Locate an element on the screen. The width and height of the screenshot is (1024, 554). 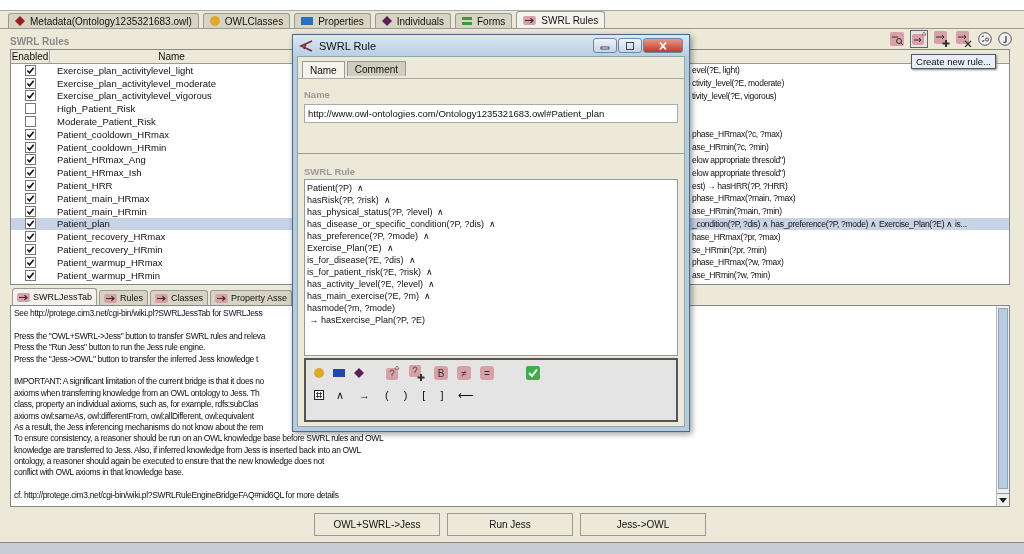
table-cell: est) → hasHRR(?P, ?HRR) is located at coordinates (740, 185).